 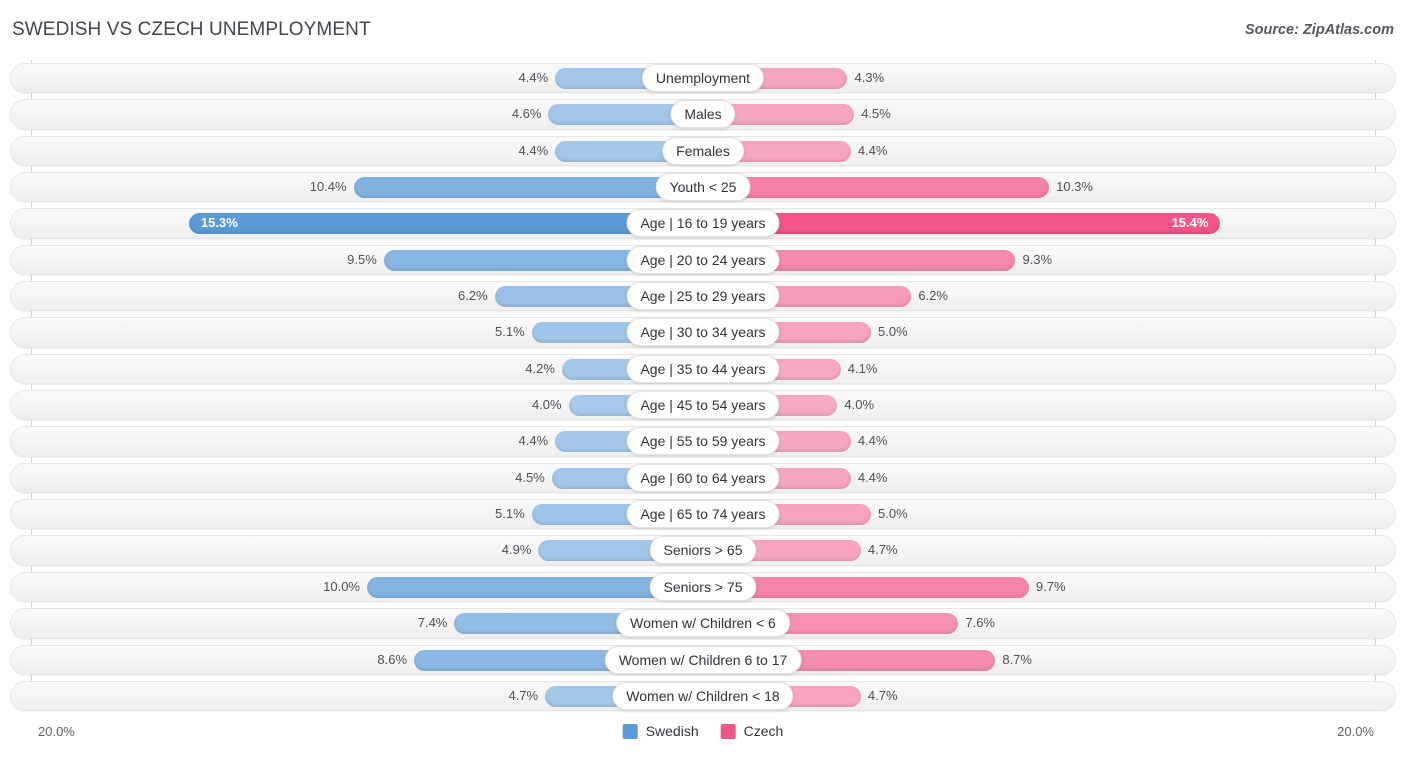 I want to click on value-label-swedish: 4.7%, so click(x=523, y=695).